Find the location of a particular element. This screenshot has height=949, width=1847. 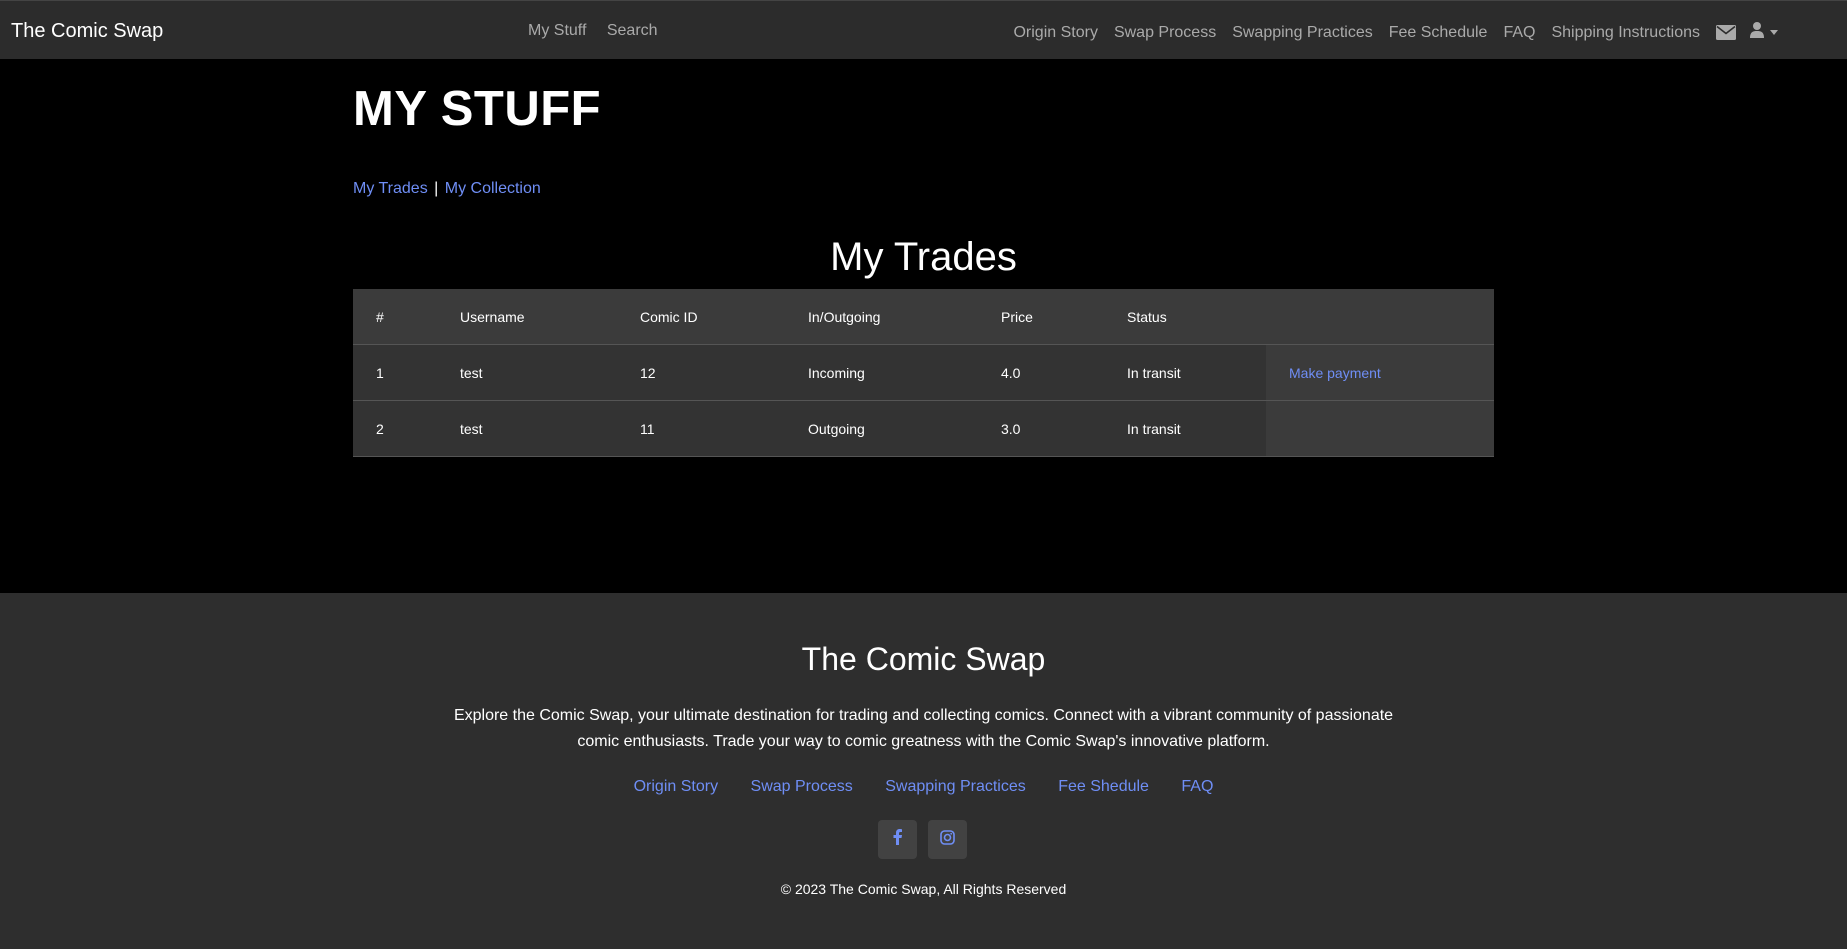

social-links is located at coordinates (922, 839).